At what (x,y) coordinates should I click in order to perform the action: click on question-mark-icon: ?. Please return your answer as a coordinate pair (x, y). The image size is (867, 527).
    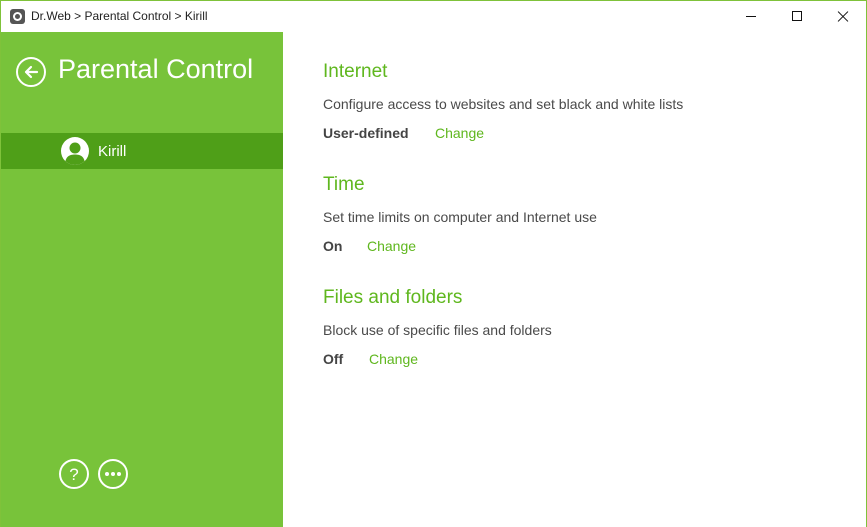
    Looking at the image, I should click on (74, 474).